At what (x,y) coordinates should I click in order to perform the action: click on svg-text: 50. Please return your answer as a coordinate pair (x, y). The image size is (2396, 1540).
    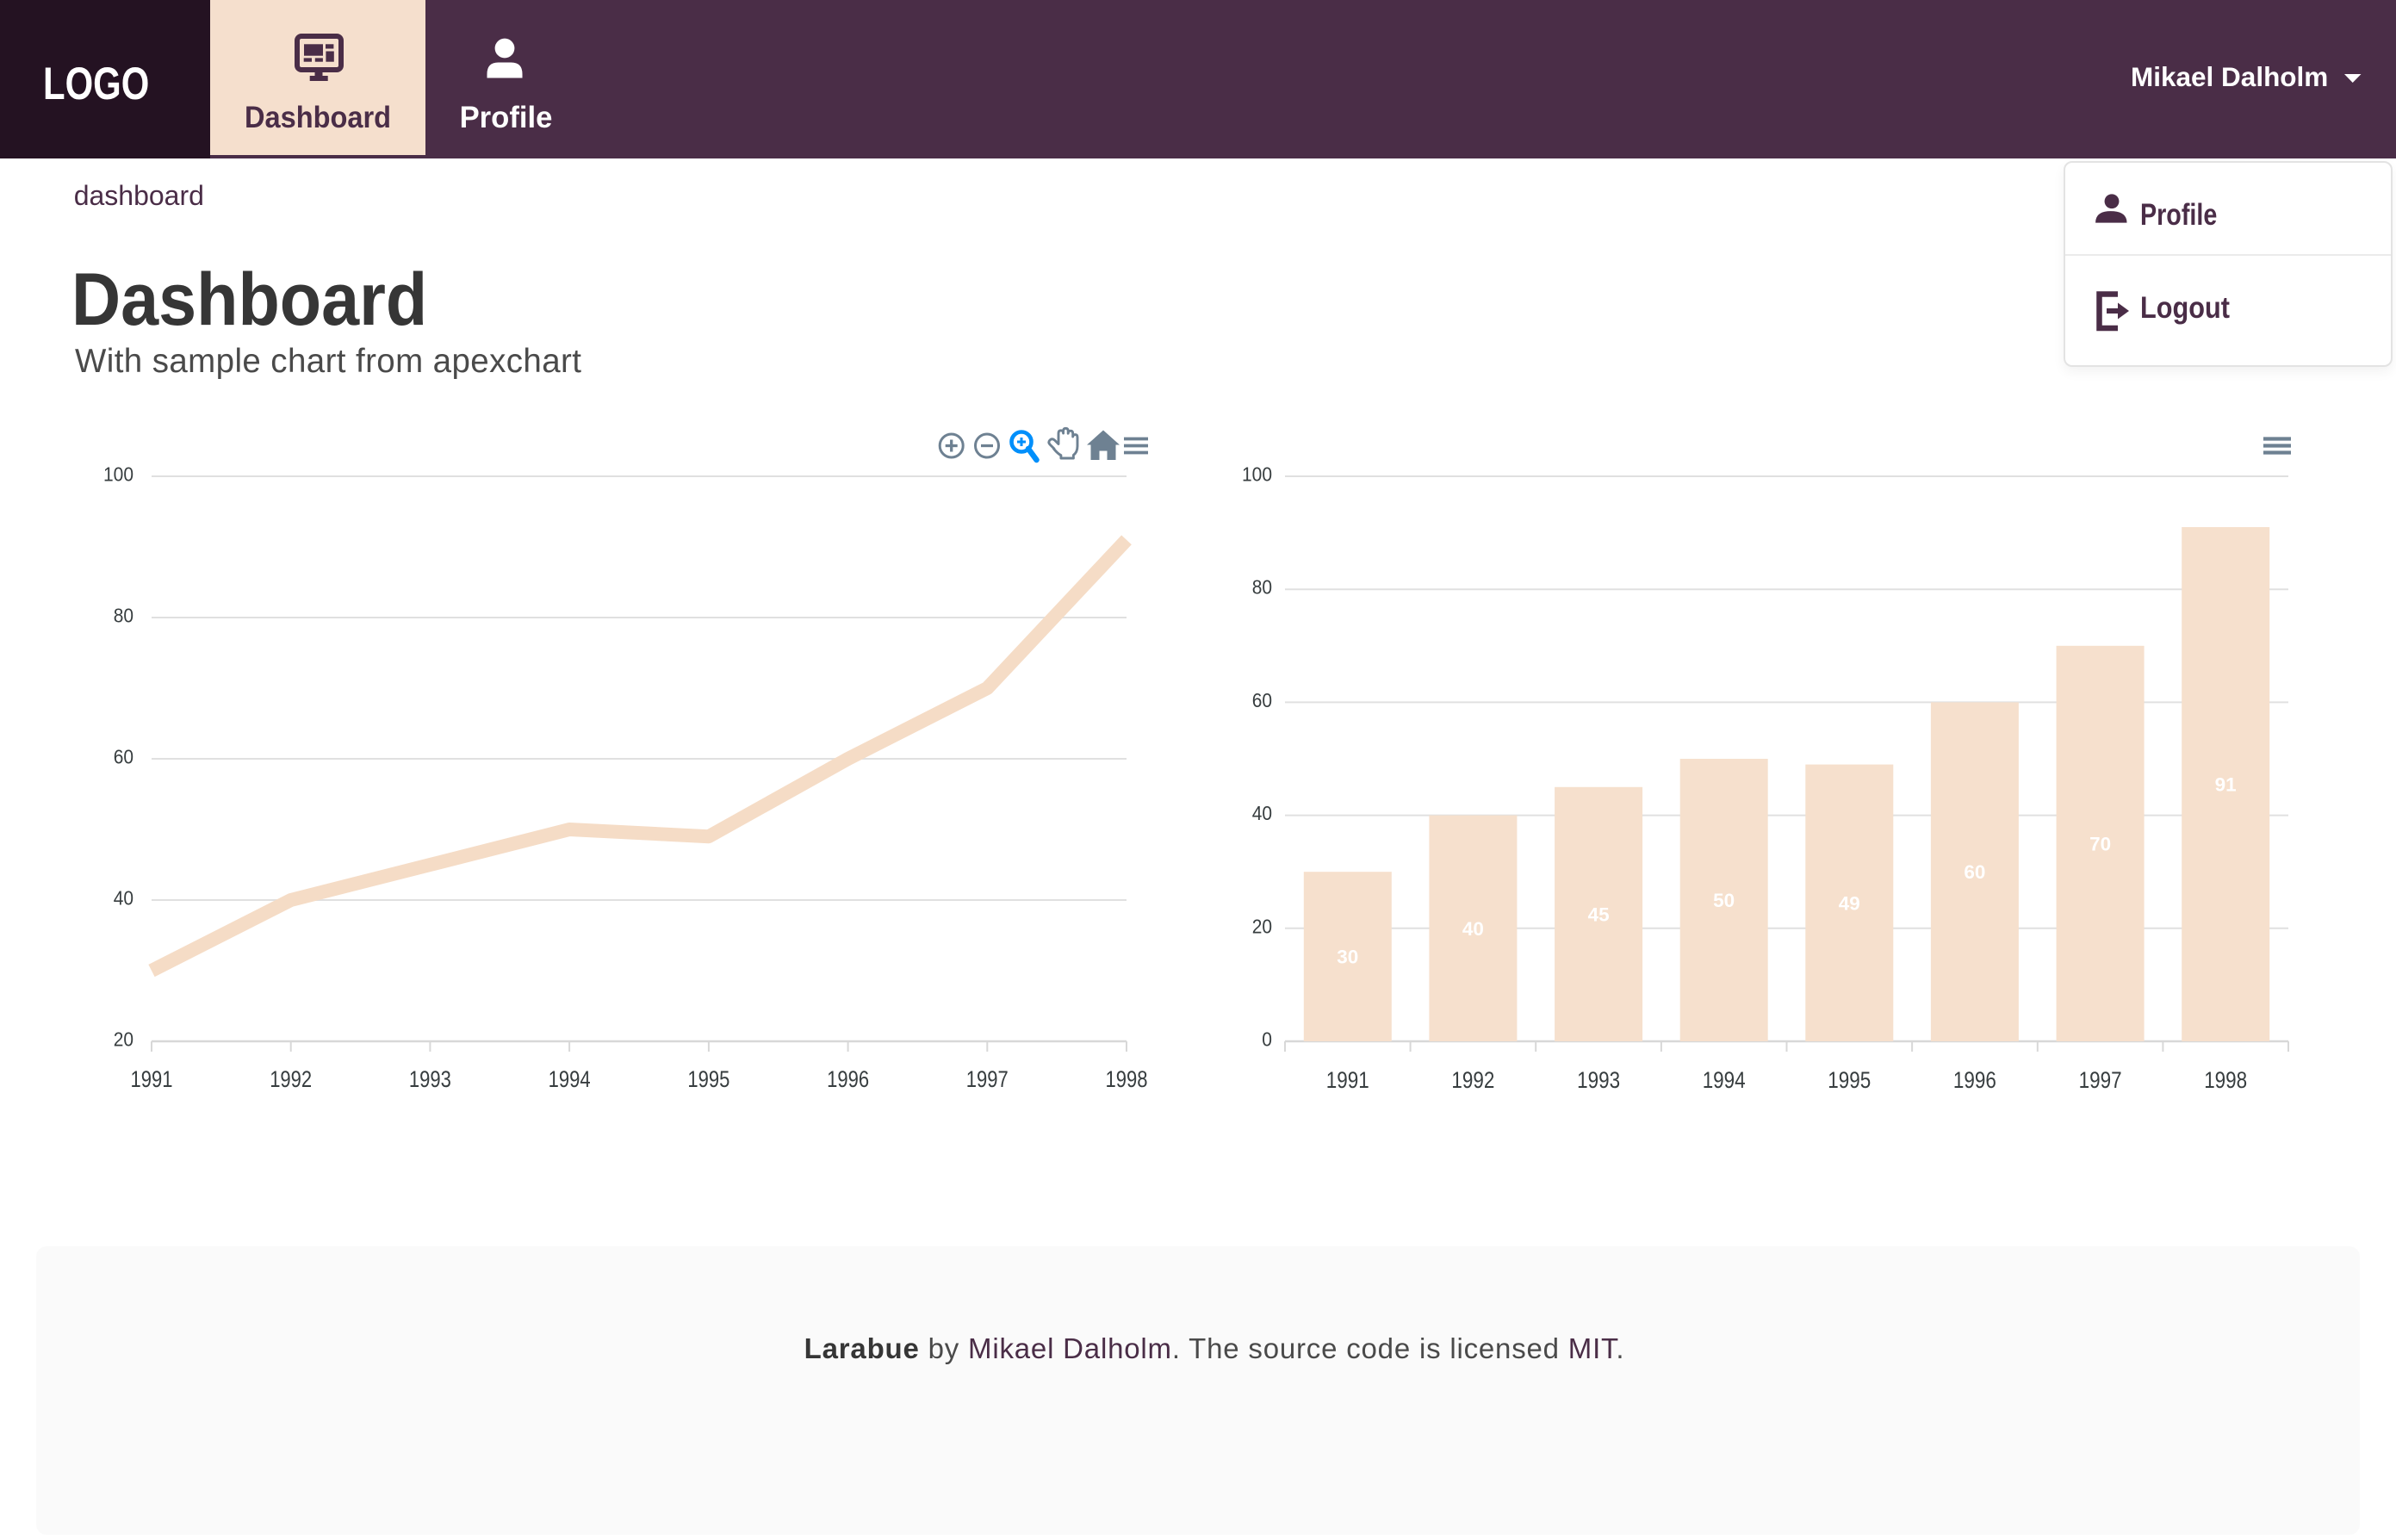
    Looking at the image, I should click on (1724, 901).